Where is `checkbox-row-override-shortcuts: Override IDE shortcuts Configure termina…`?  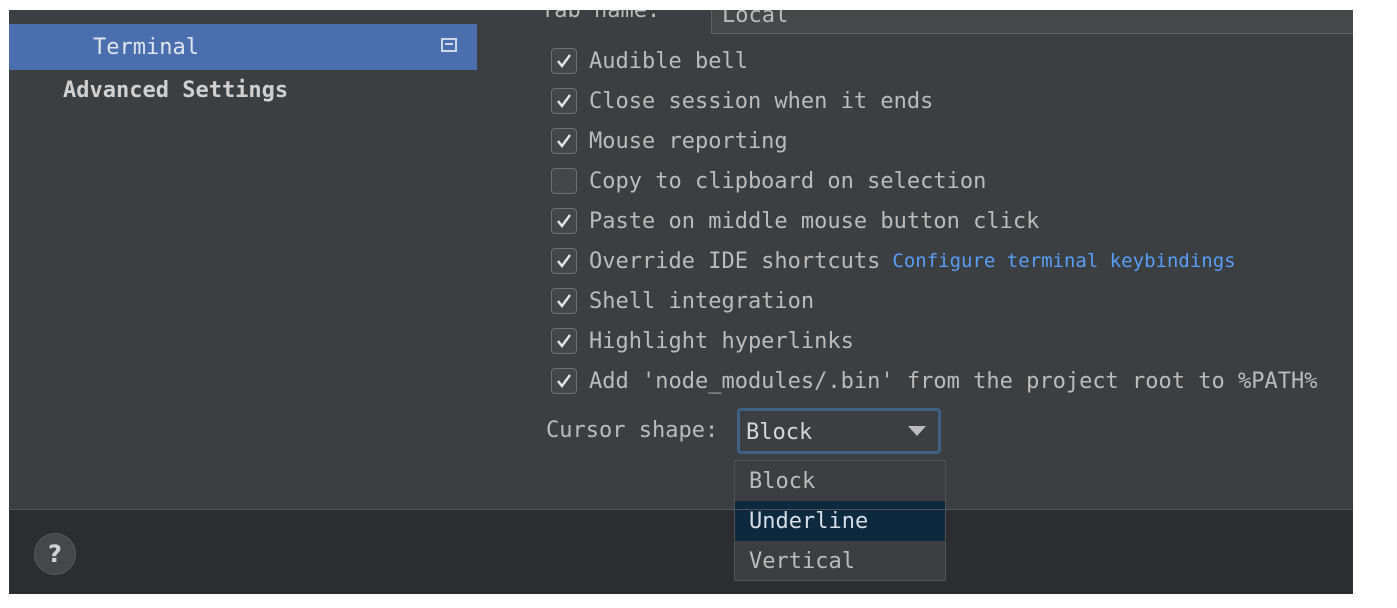
checkbox-row-override-shortcuts: Override IDE shortcuts Configure termina… is located at coordinates (893, 261).